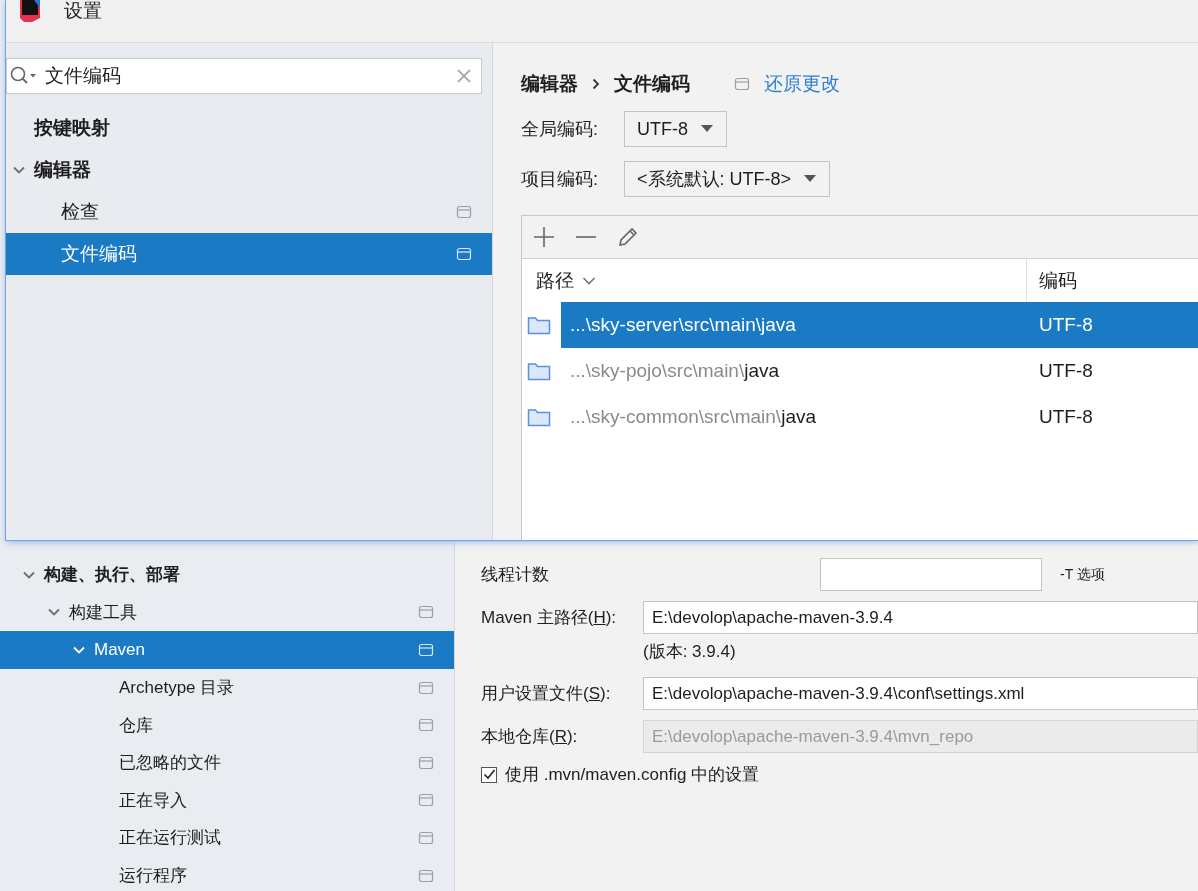  I want to click on version-text: (版本: 3.9.4), so click(690, 652).